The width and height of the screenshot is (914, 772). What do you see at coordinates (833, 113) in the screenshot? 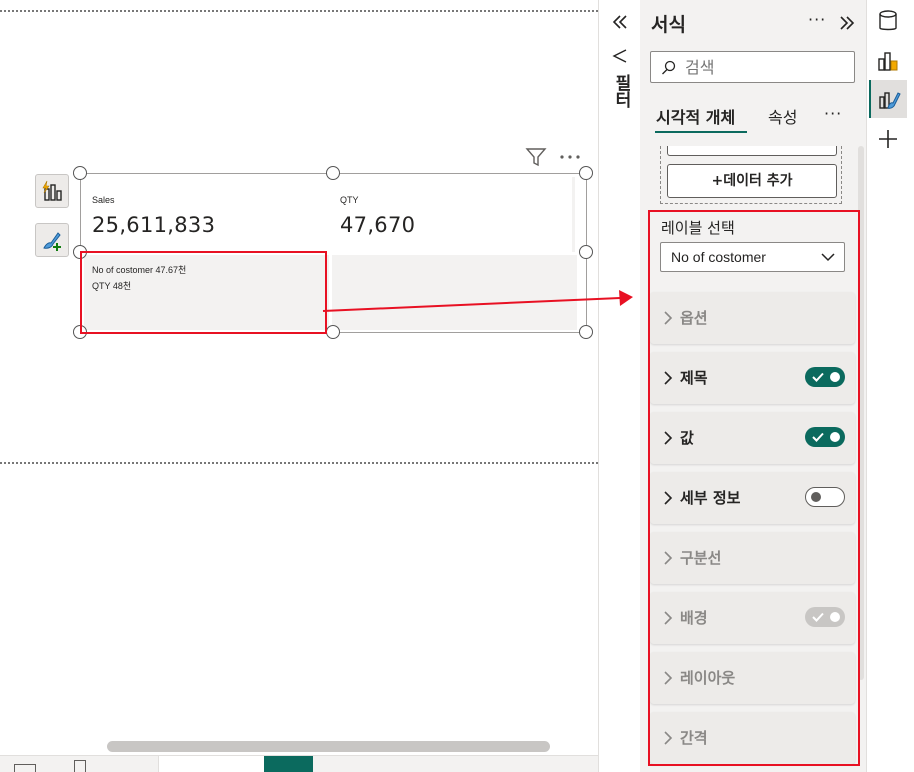
I see `tabs-more-options: ···` at bounding box center [833, 113].